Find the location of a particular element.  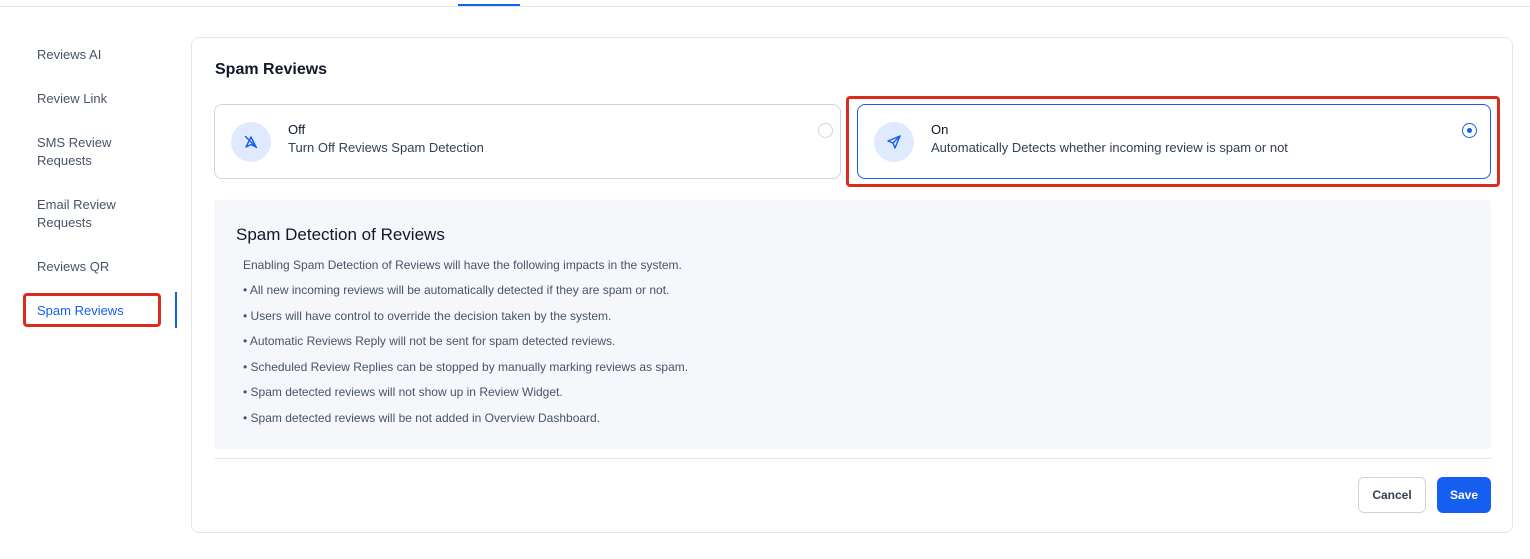

footer-divider is located at coordinates (852, 458).